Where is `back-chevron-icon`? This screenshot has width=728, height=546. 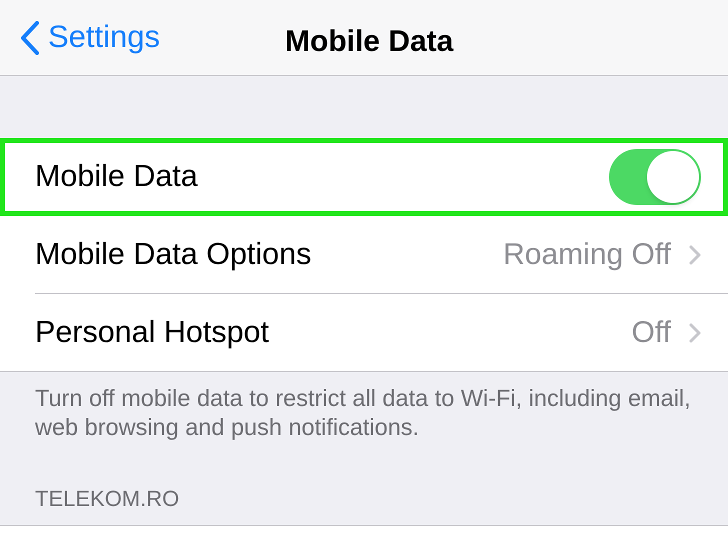 back-chevron-icon is located at coordinates (30, 37).